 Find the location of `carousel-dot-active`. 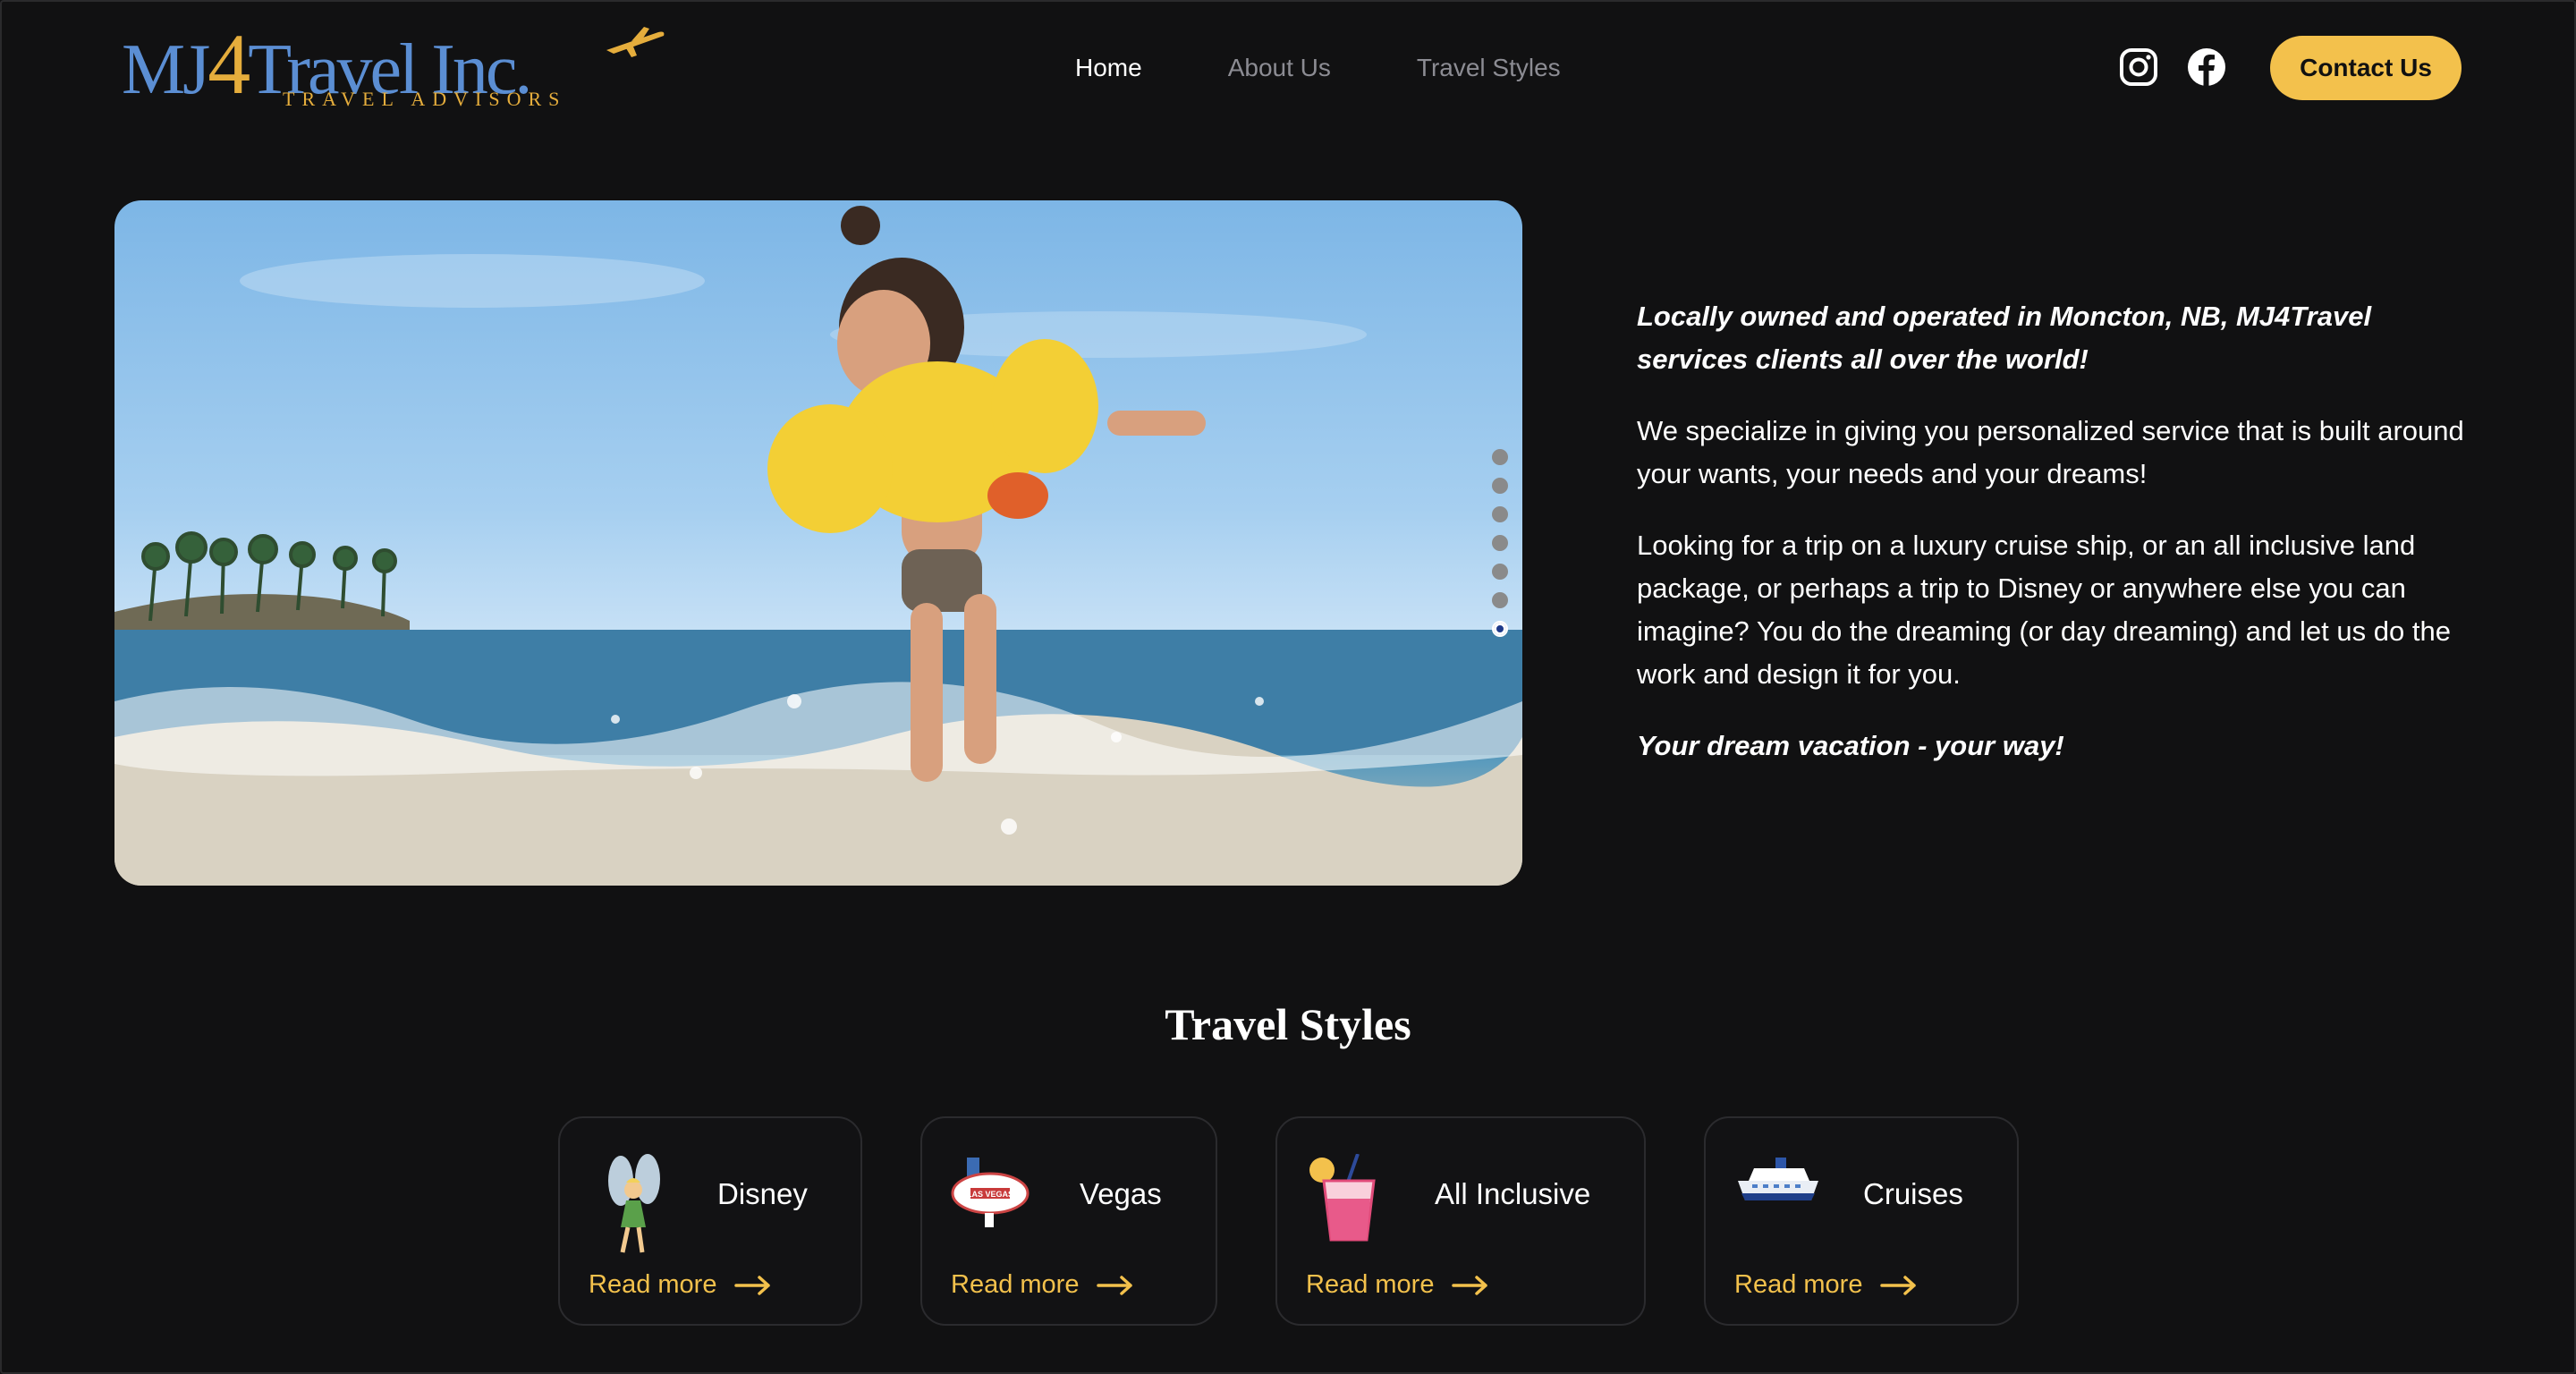

carousel-dot-active is located at coordinates (1500, 629).